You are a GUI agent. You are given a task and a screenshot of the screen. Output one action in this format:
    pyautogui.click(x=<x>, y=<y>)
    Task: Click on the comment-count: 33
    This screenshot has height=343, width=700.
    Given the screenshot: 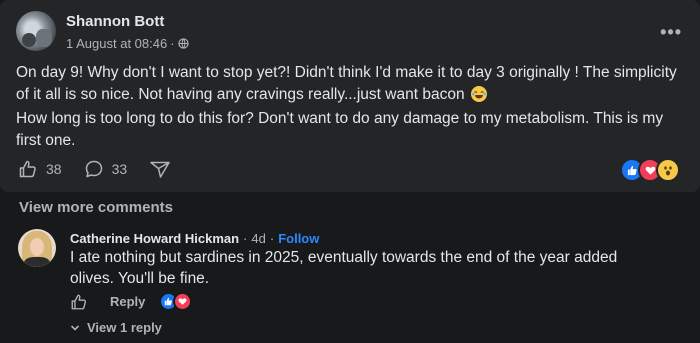 What is the action you would take?
    pyautogui.click(x=119, y=169)
    